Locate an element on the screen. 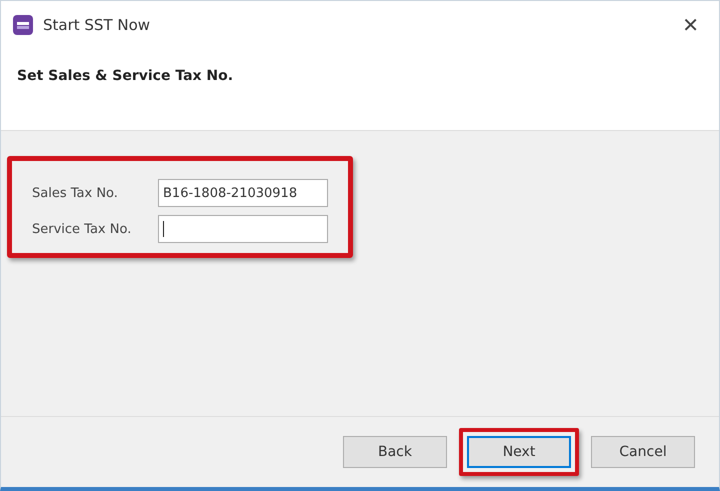 The image size is (720, 491). close-button: ✕ is located at coordinates (690, 25).